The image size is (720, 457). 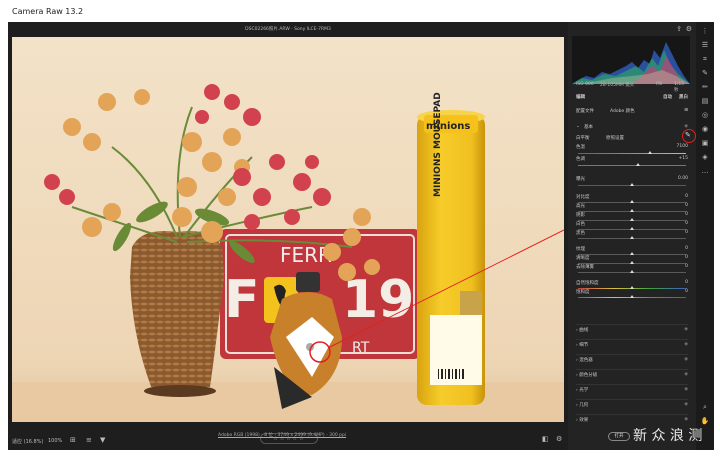 I want to click on plate-text-bottom: RT, so click(x=361, y=348).